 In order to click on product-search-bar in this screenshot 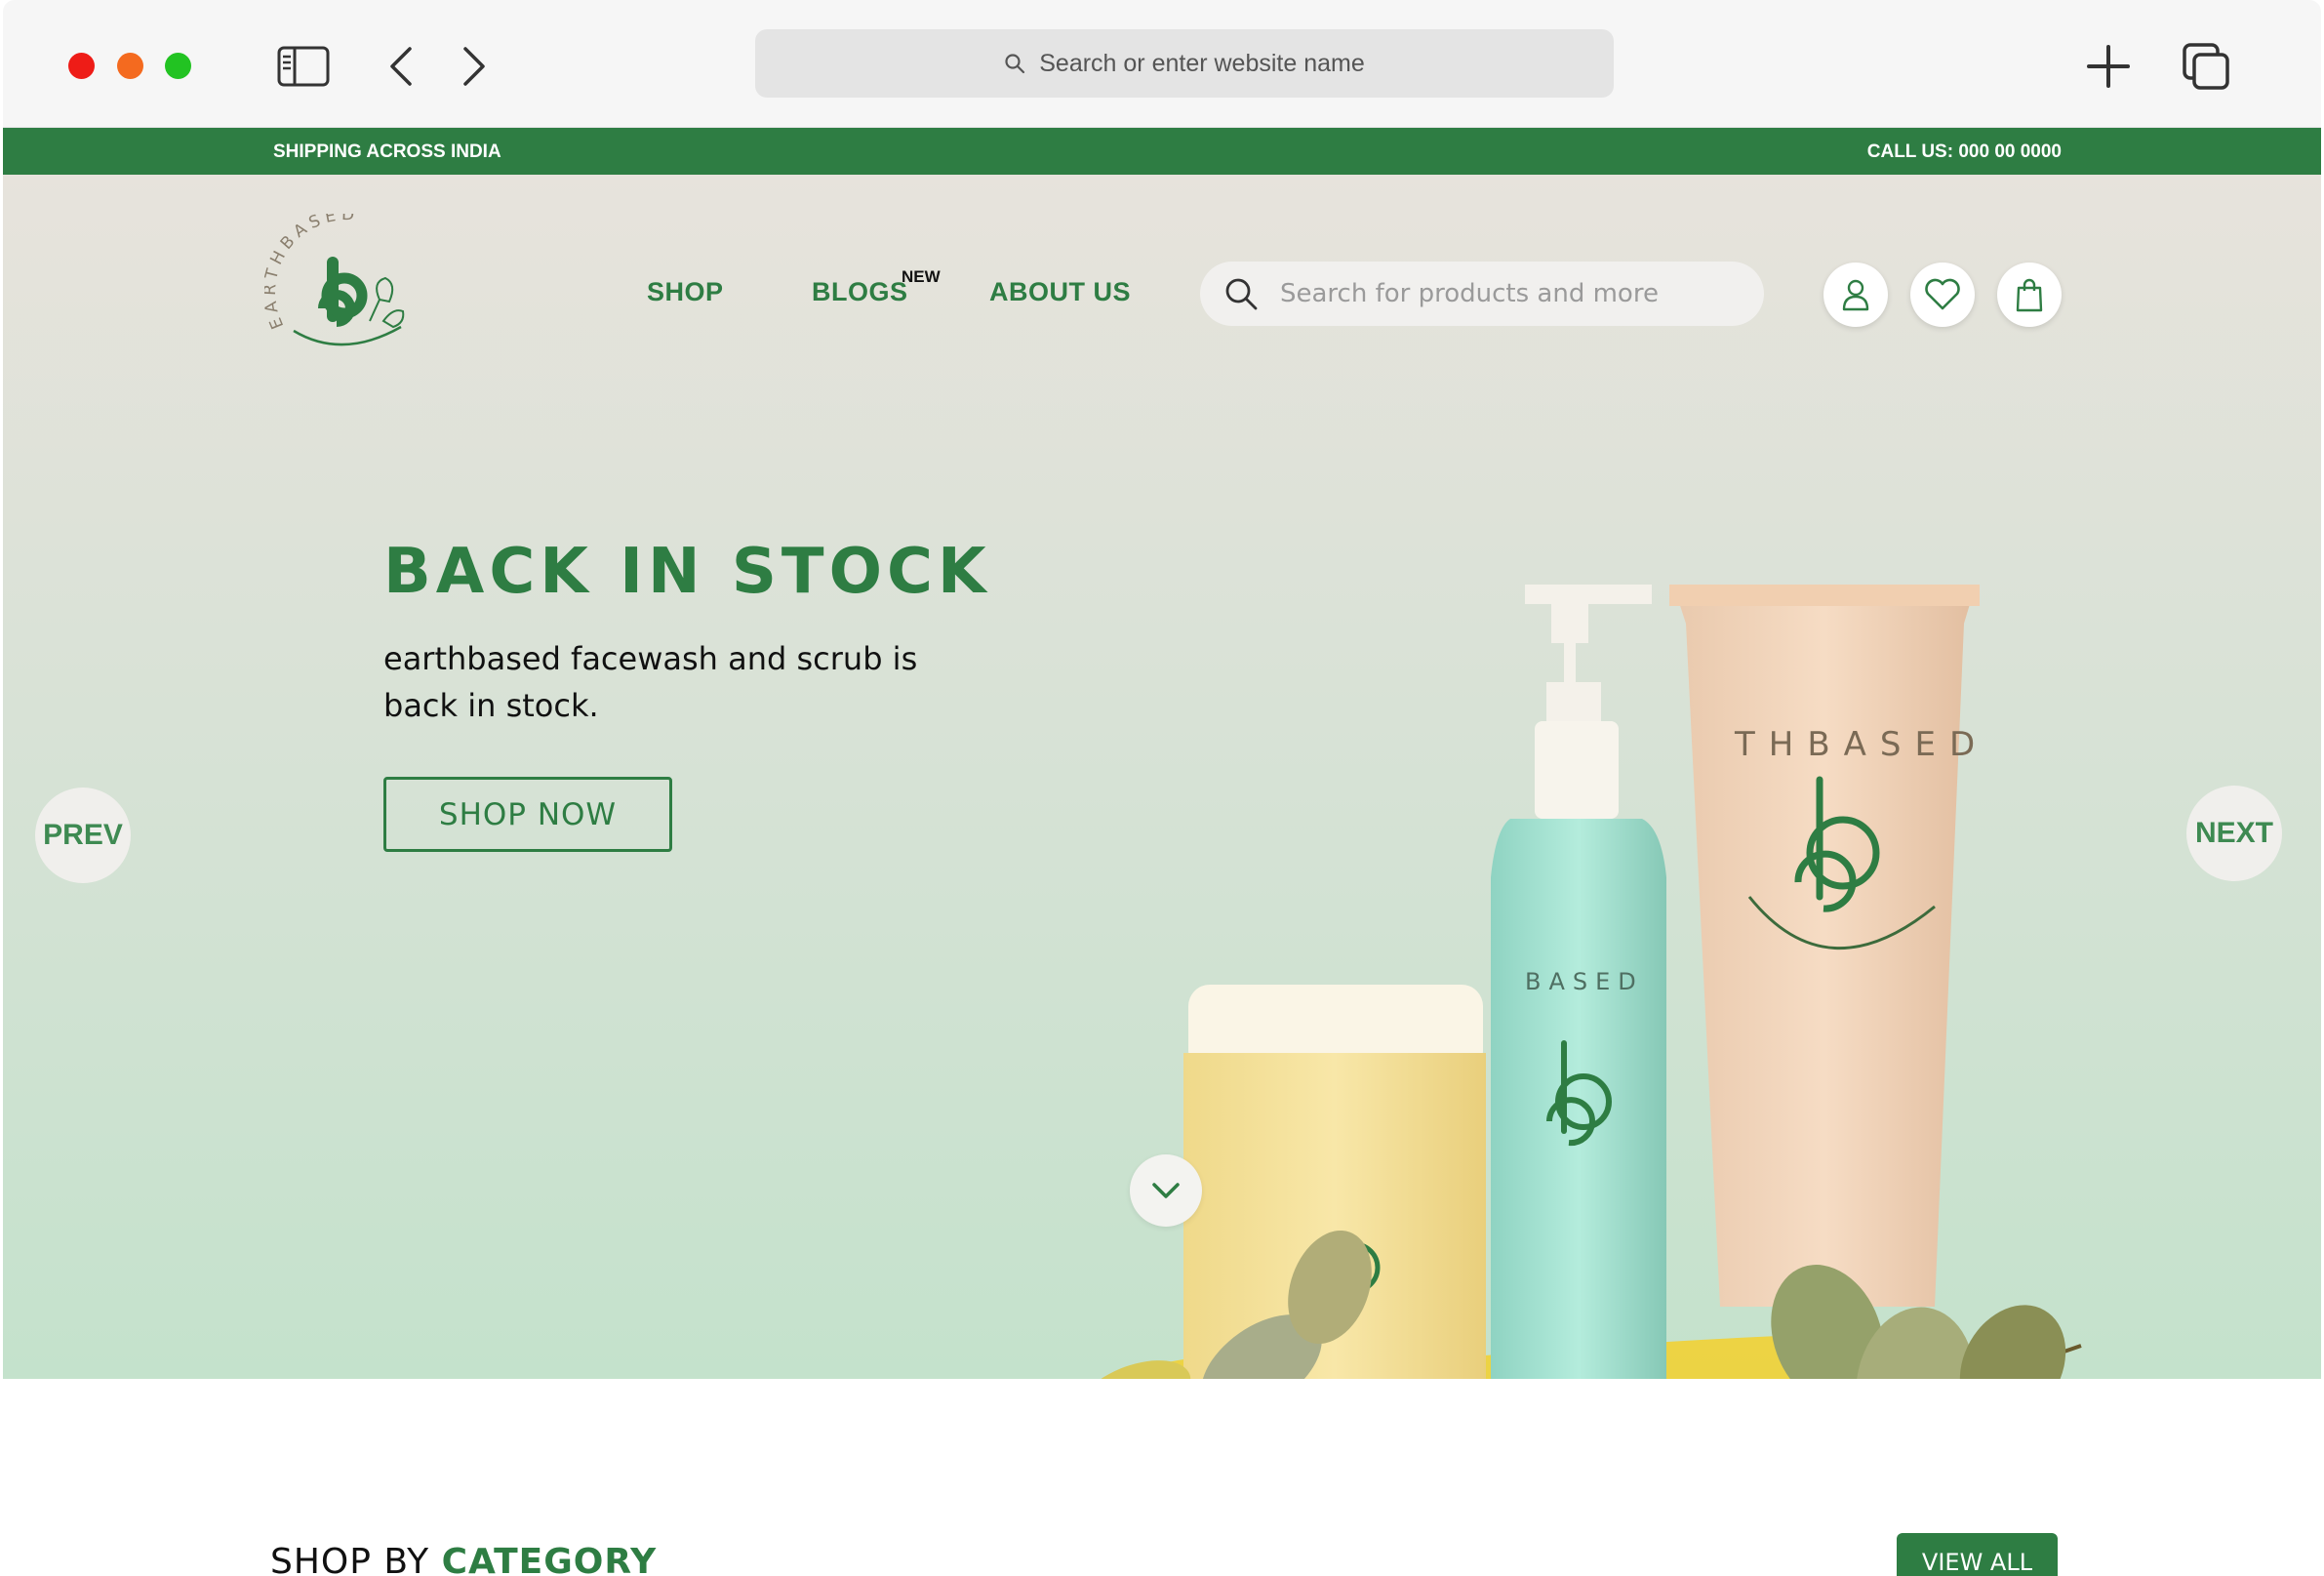, I will do `click(1482, 294)`.